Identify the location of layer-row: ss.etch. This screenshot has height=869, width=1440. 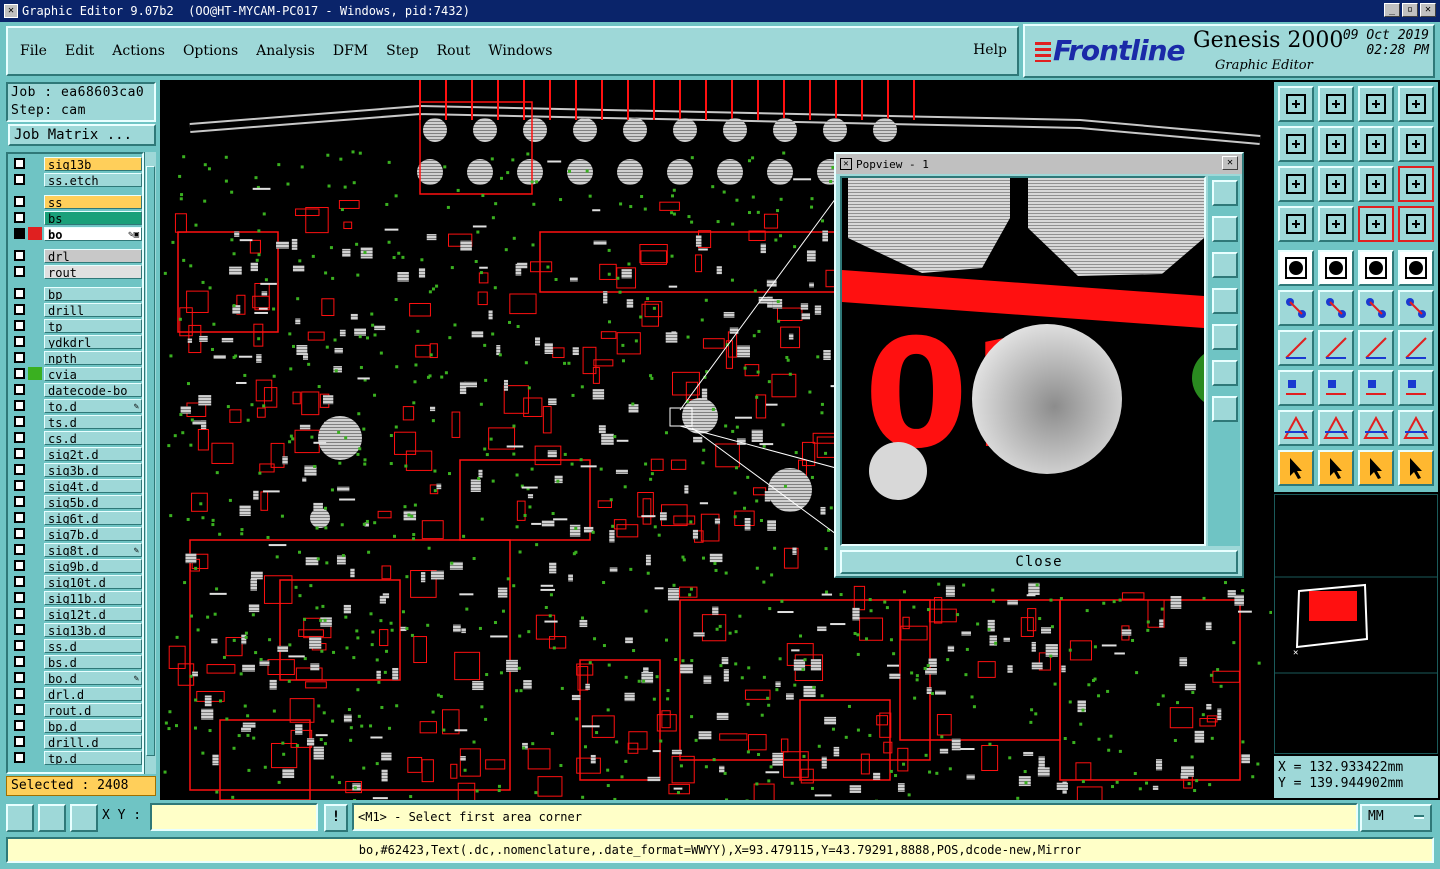
(76, 179).